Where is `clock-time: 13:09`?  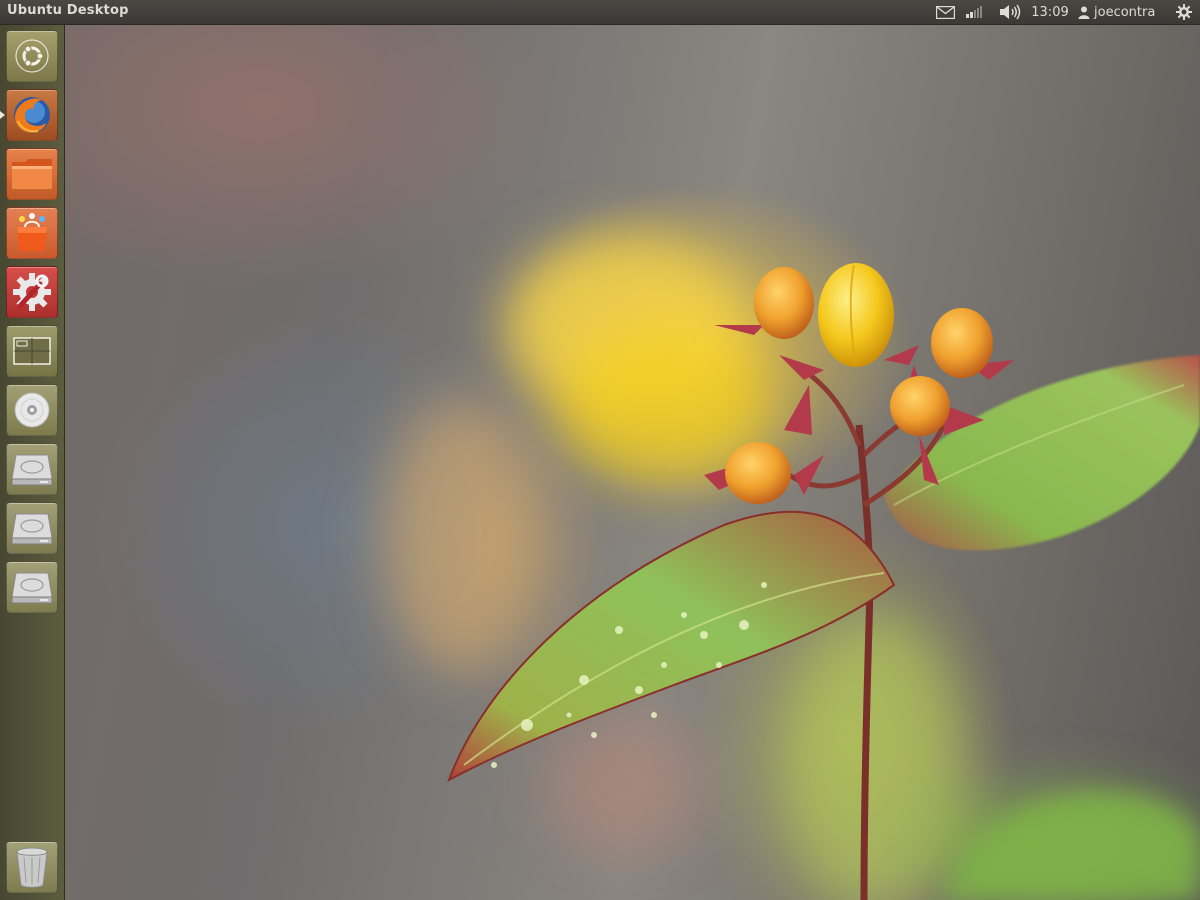
clock-time: 13:09 is located at coordinates (1050, 12).